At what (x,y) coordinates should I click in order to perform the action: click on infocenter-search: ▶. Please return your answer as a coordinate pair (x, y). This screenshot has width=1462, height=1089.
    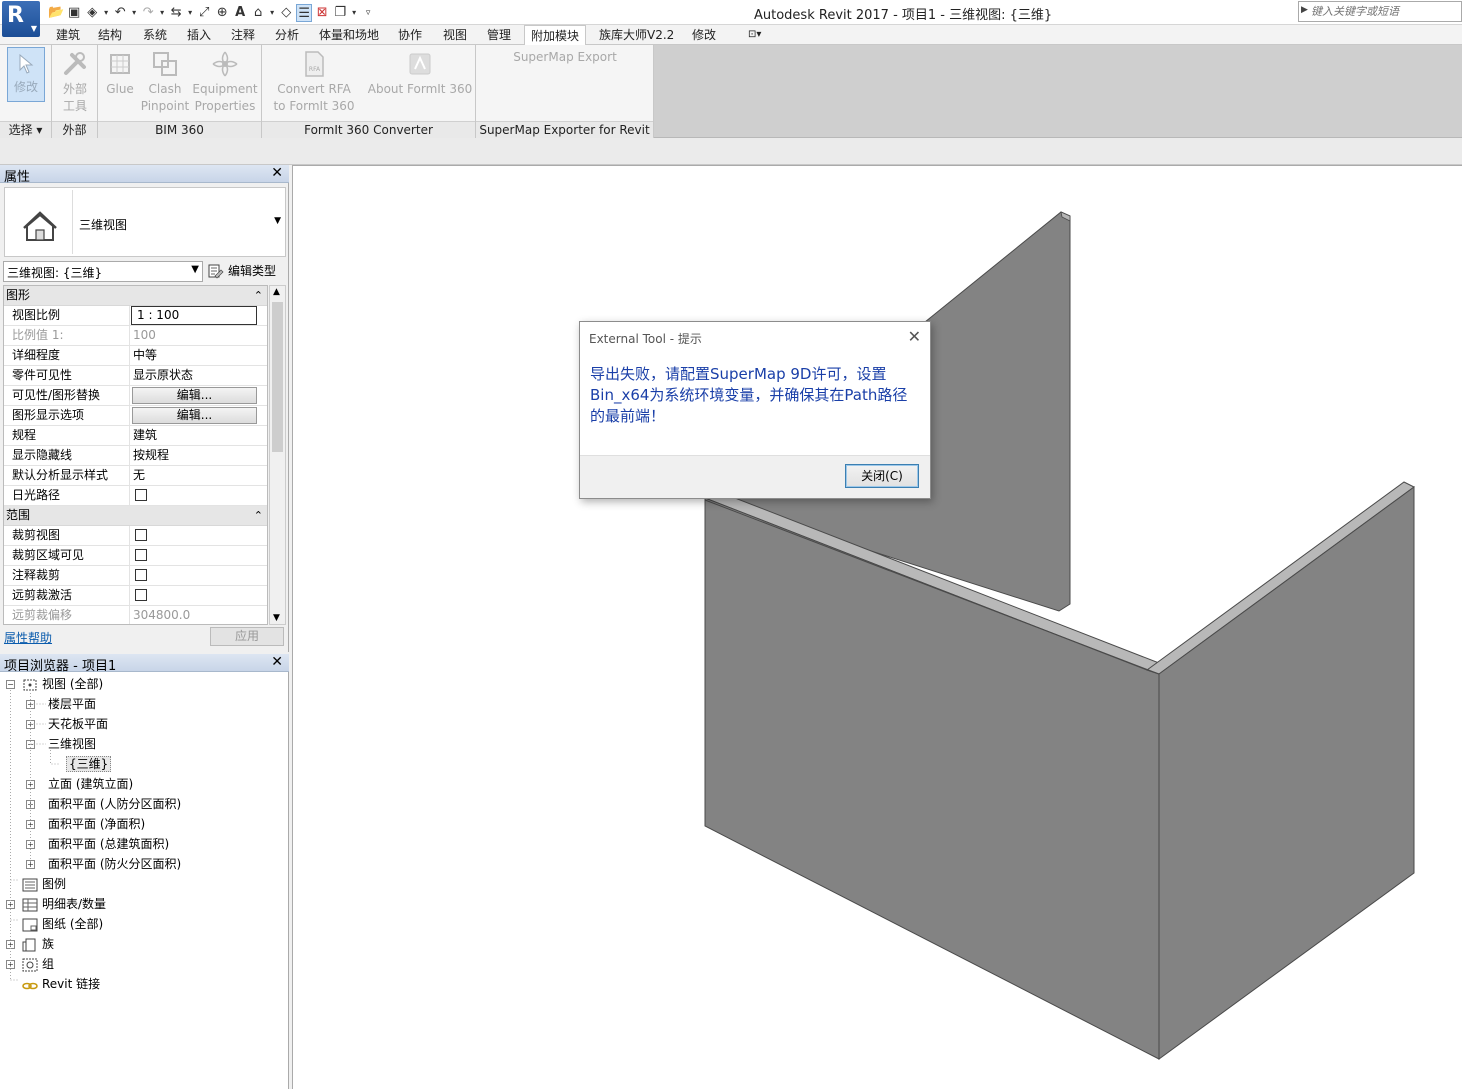
    Looking at the image, I should click on (1380, 11).